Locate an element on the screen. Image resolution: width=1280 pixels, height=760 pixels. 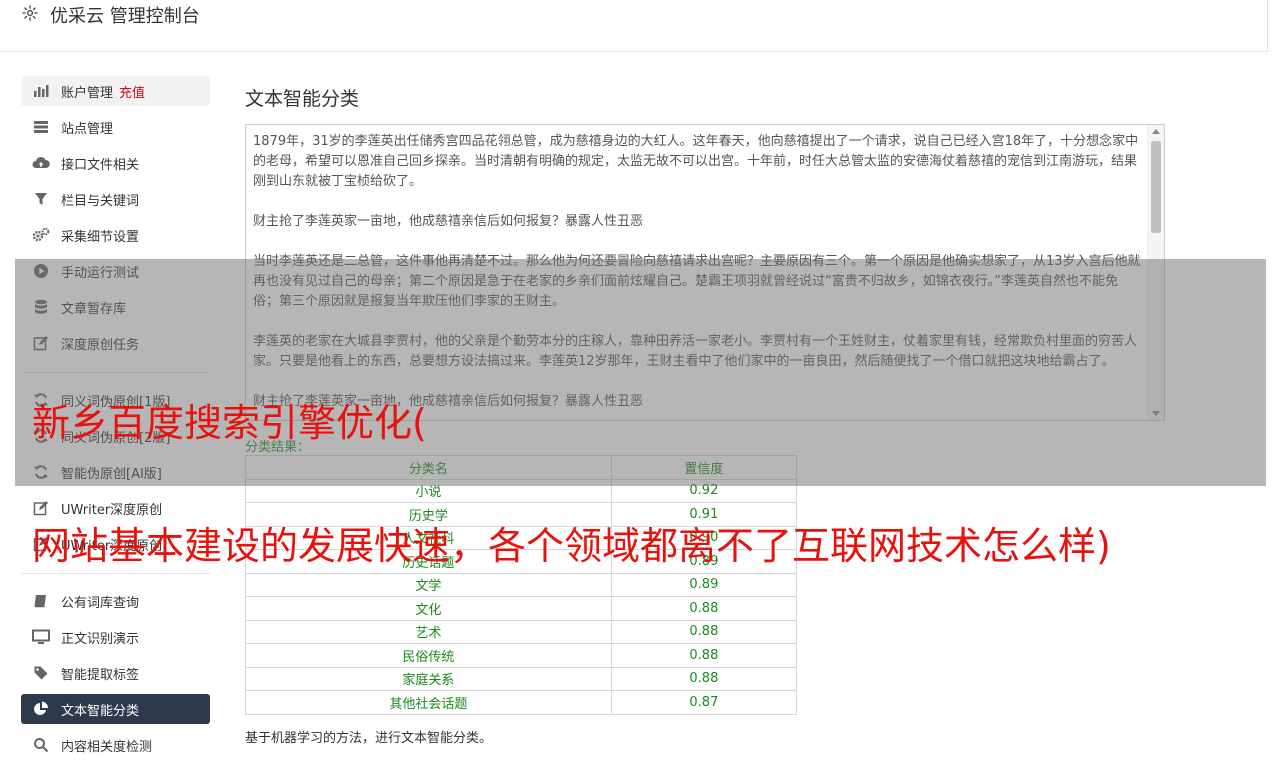
edit-icon is located at coordinates (41, 508).